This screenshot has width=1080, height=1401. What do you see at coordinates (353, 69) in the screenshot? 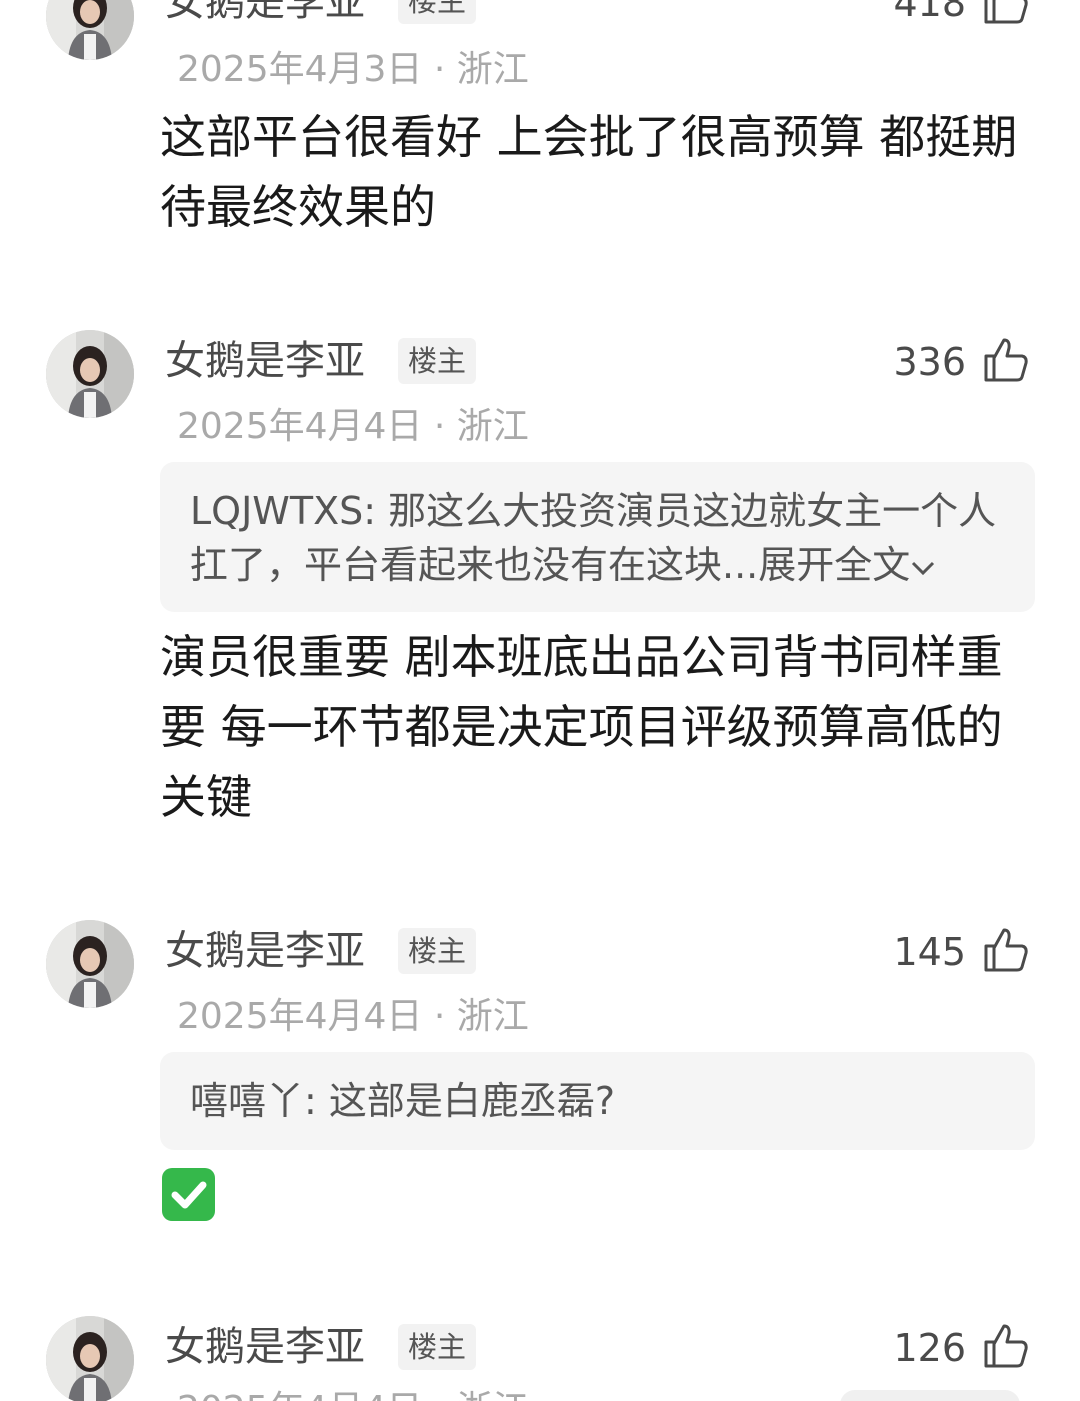
I see `comment-meta: 2025年4月3日 · 浙江` at bounding box center [353, 69].